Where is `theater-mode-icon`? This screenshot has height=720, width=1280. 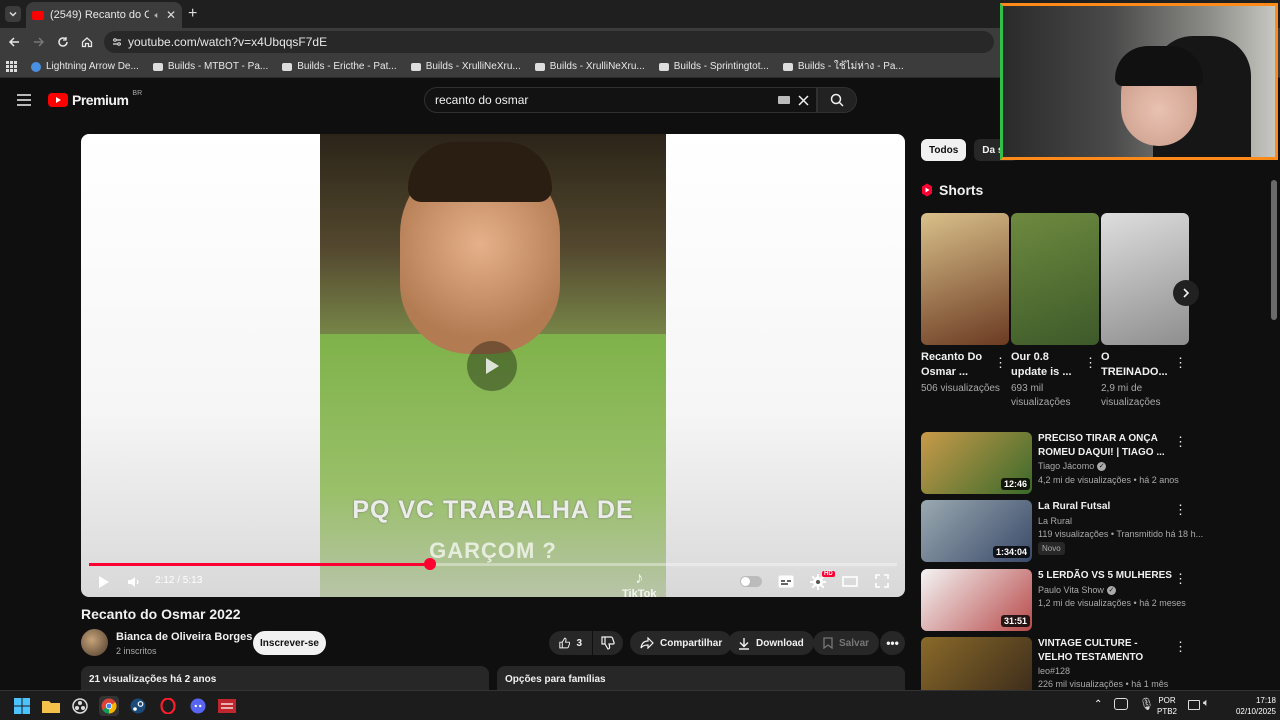
theater-mode-icon is located at coordinates (850, 581).